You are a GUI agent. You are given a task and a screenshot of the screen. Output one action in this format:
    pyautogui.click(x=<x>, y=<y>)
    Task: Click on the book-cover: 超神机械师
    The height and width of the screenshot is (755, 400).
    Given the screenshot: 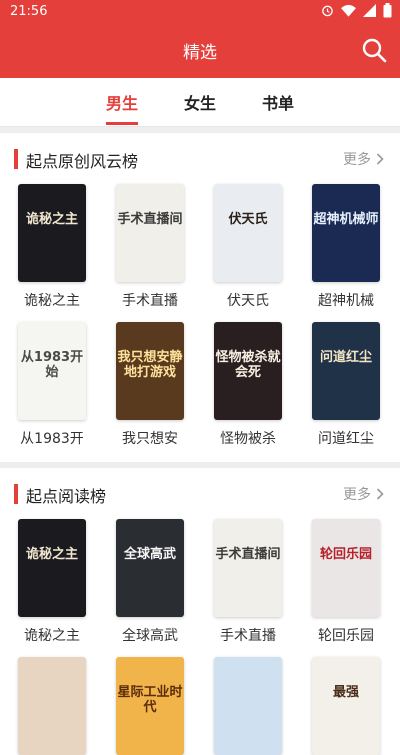 What is the action you would take?
    pyautogui.click(x=346, y=233)
    